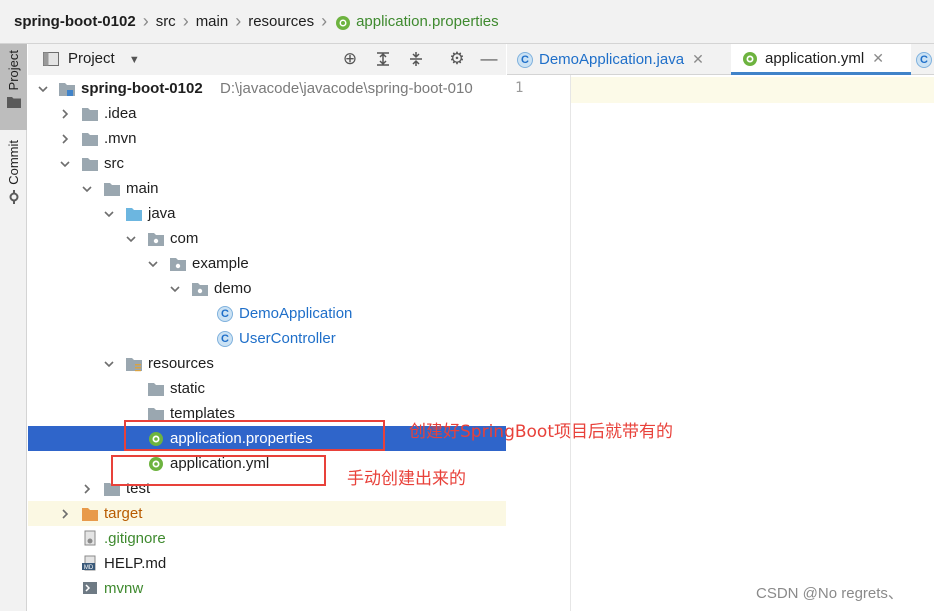  What do you see at coordinates (267, 388) in the screenshot?
I see `tree-row-static: static` at bounding box center [267, 388].